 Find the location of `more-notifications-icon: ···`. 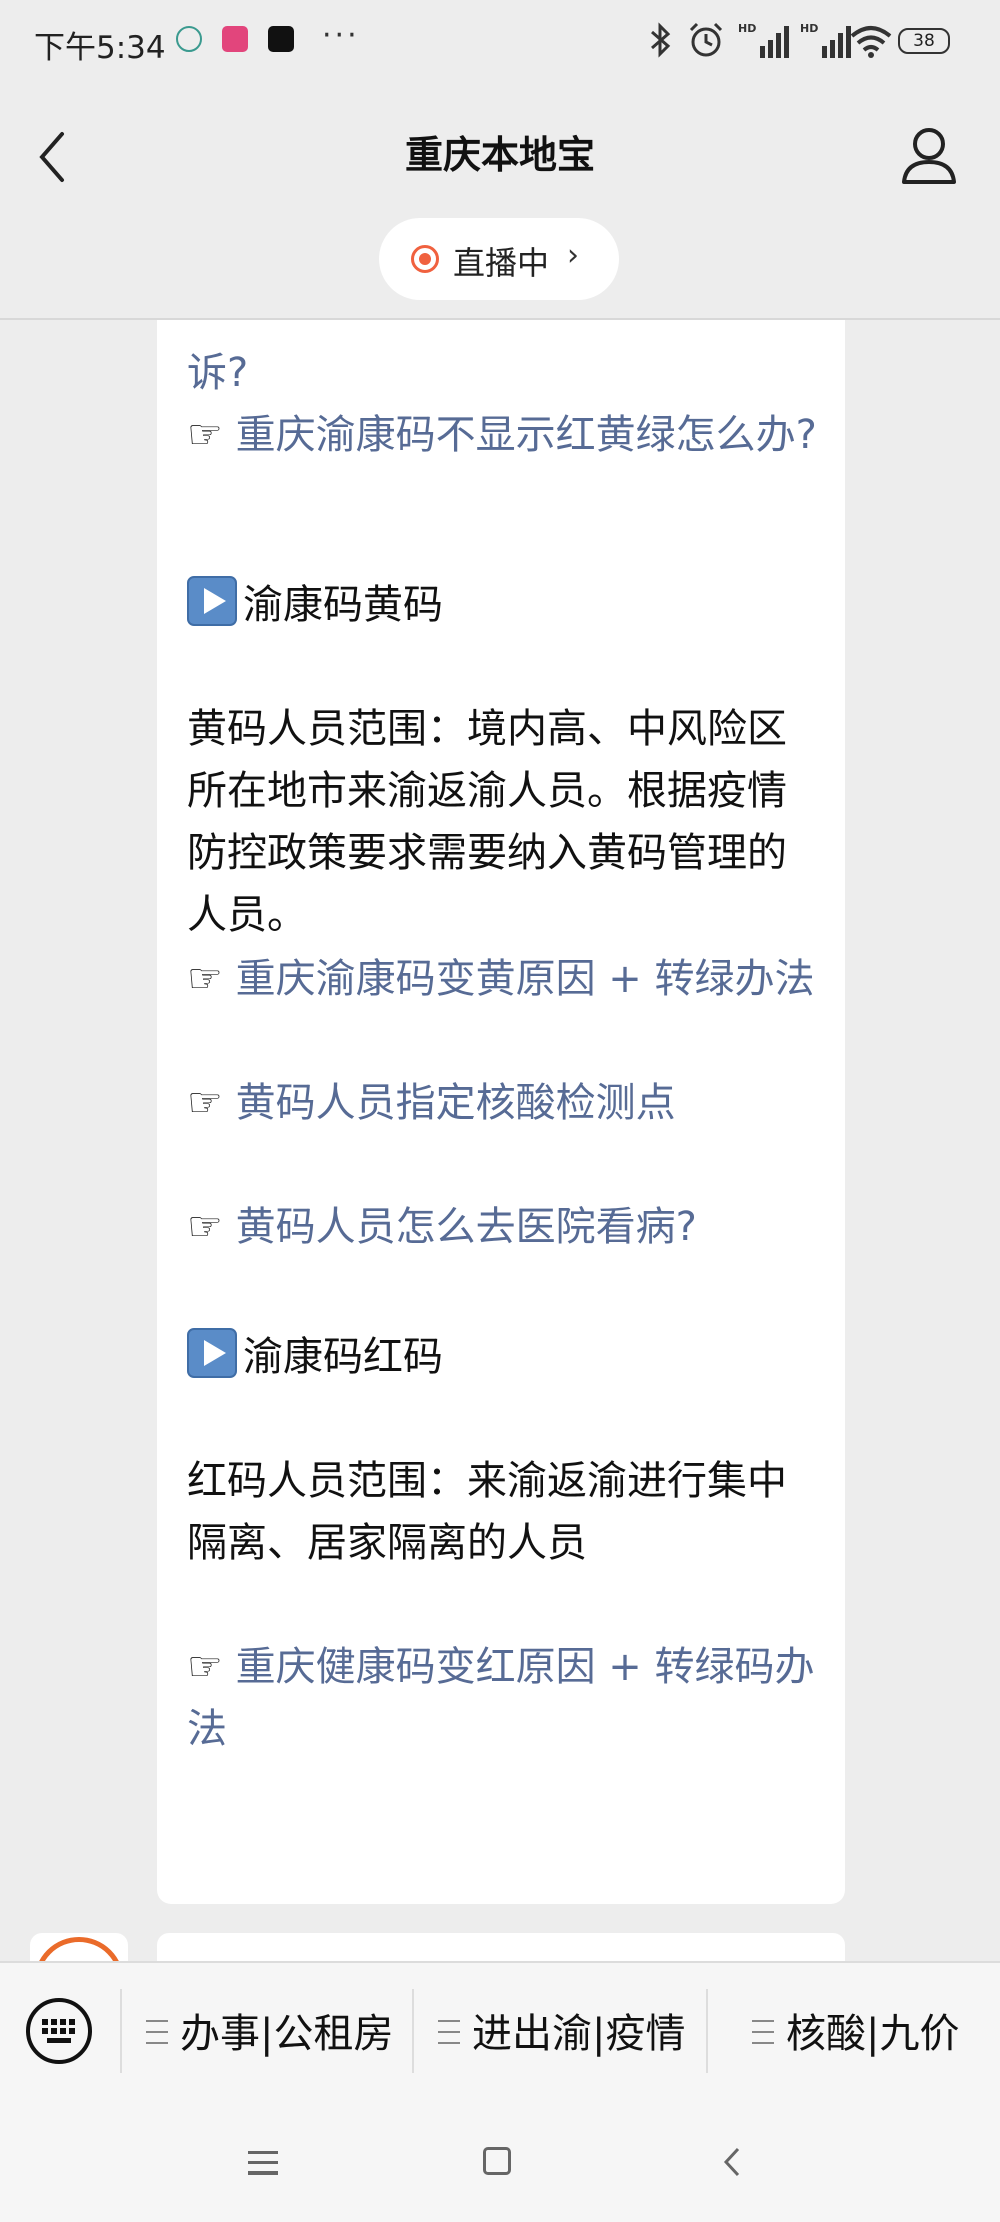

more-notifications-icon: ··· is located at coordinates (341, 35).